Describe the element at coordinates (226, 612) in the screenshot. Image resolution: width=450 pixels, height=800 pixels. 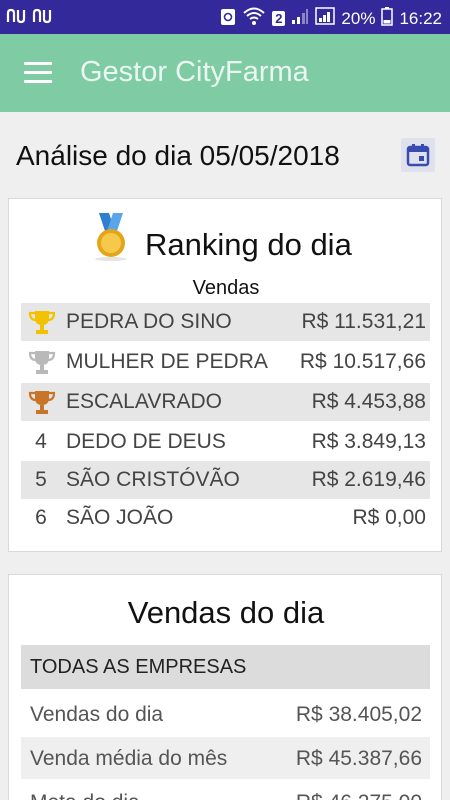
I see `sales-title: Vendas do dia` at that location.